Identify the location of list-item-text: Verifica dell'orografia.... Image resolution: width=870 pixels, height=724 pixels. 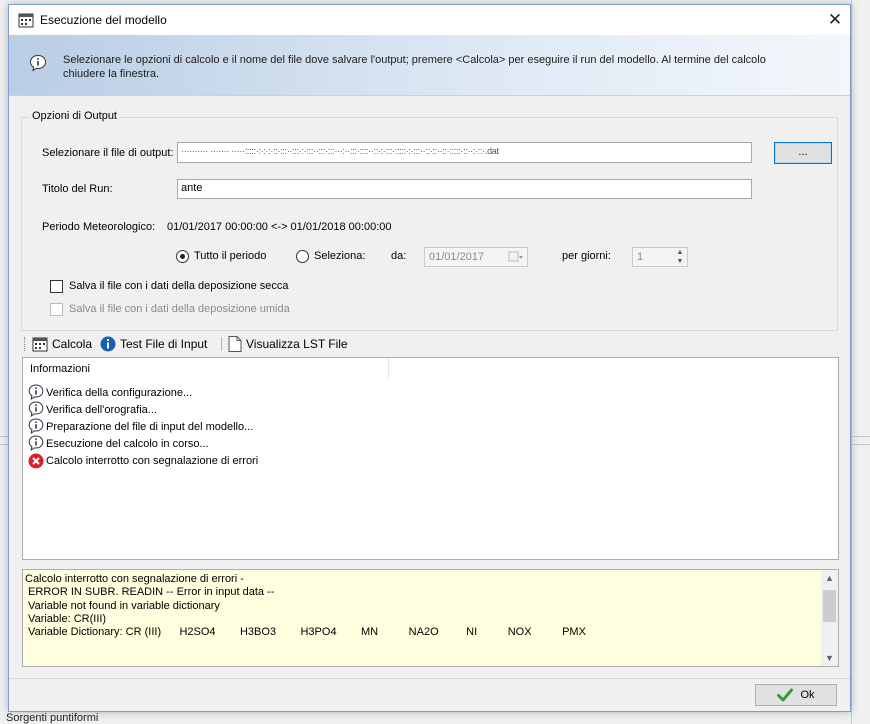
(101, 409).